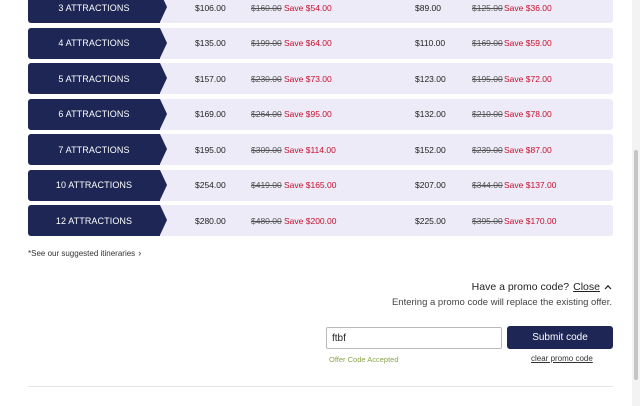 Image resolution: width=640 pixels, height=406 pixels. What do you see at coordinates (210, 185) in the screenshot?
I see `adult-price: $254.00` at bounding box center [210, 185].